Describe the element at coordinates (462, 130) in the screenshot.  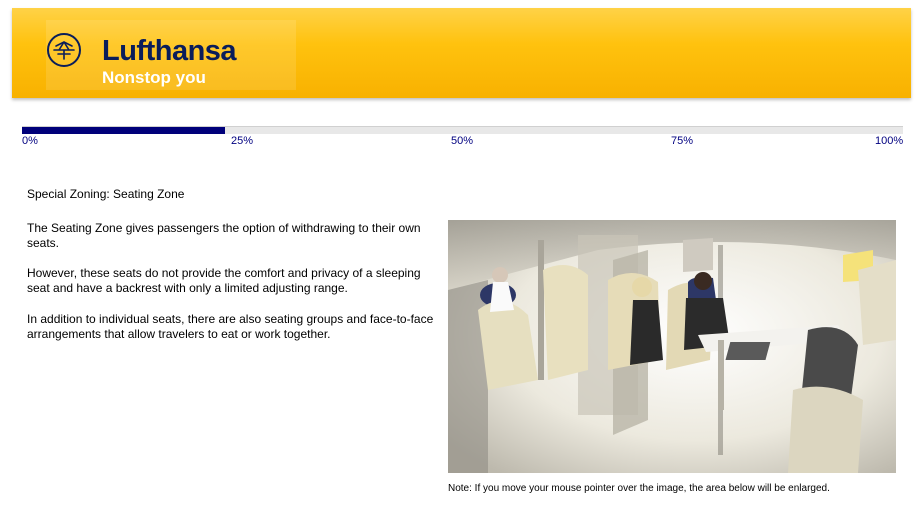
I see `progress-bar` at that location.